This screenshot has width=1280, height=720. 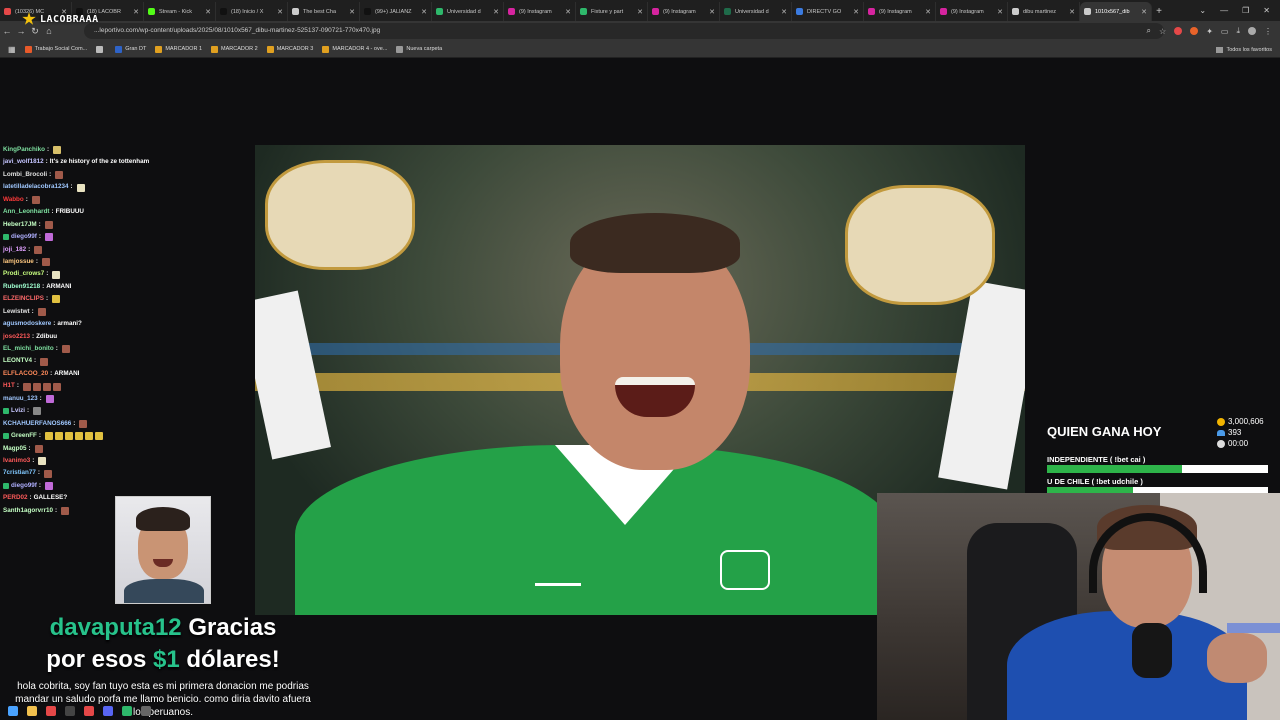 I want to click on chat-username: Ruben91218, so click(x=21, y=287).